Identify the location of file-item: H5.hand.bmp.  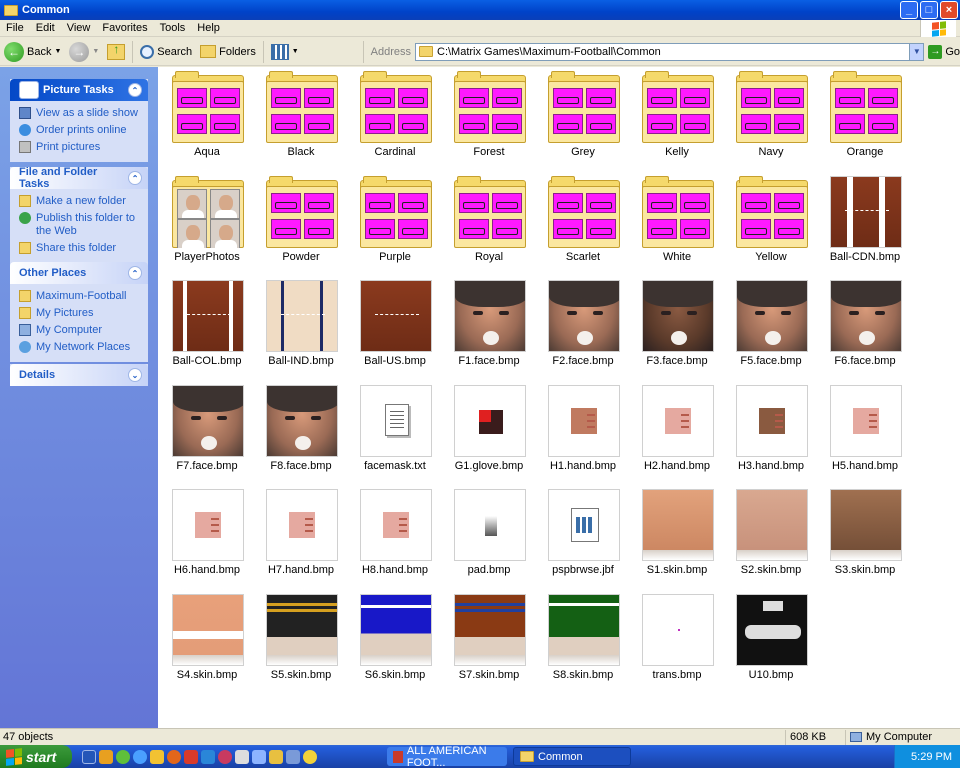
(865, 431).